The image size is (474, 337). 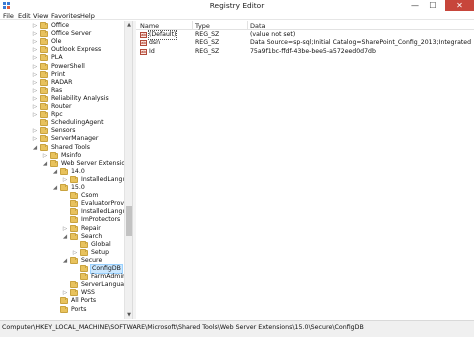 I want to click on minimize-button: —, so click(x=415, y=5).